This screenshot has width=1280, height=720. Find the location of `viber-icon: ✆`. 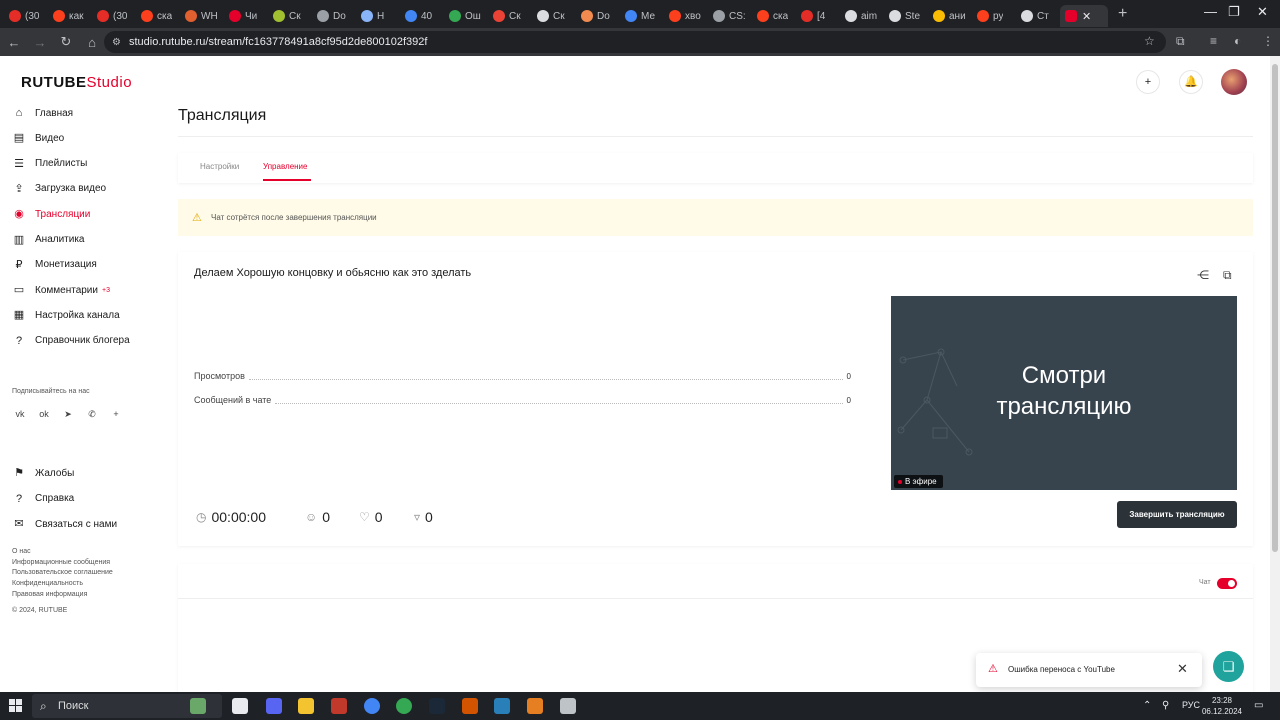

viber-icon: ✆ is located at coordinates (92, 414).